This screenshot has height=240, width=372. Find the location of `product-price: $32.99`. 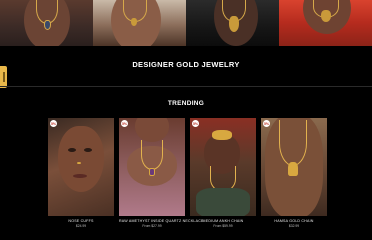

product-price: $32.99 is located at coordinates (294, 226).